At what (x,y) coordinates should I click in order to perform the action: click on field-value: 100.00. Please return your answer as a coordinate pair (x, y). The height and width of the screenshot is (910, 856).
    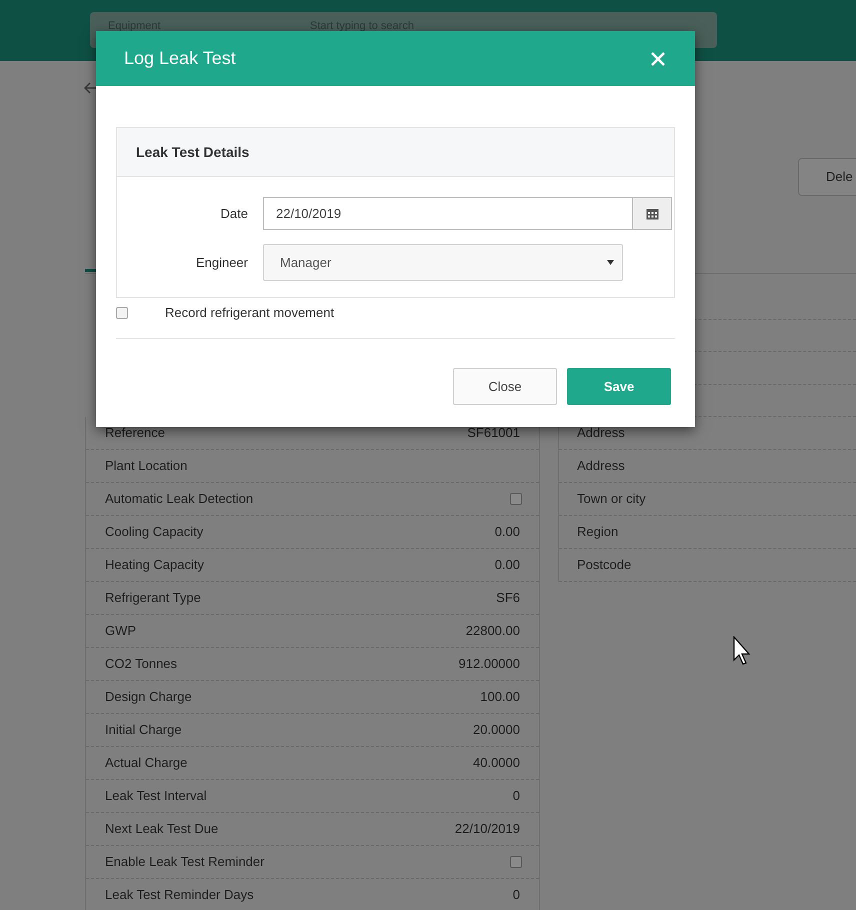
    Looking at the image, I should click on (500, 697).